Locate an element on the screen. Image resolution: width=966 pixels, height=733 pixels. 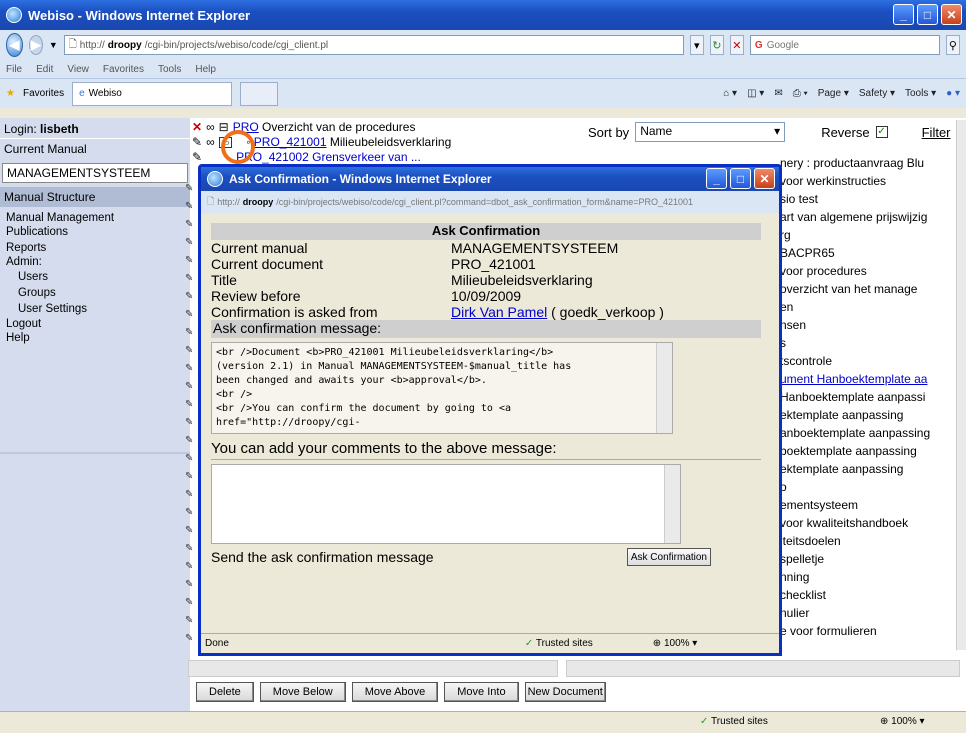
mail-icon: ✉ is located at coordinates (778, 93).